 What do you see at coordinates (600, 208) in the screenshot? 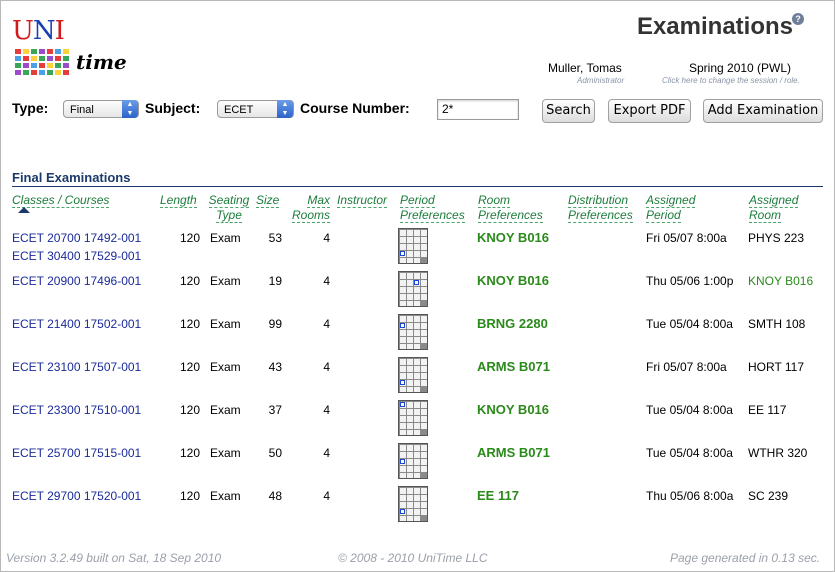
I see `col-distribution-preferences: Distribution Preferences` at bounding box center [600, 208].